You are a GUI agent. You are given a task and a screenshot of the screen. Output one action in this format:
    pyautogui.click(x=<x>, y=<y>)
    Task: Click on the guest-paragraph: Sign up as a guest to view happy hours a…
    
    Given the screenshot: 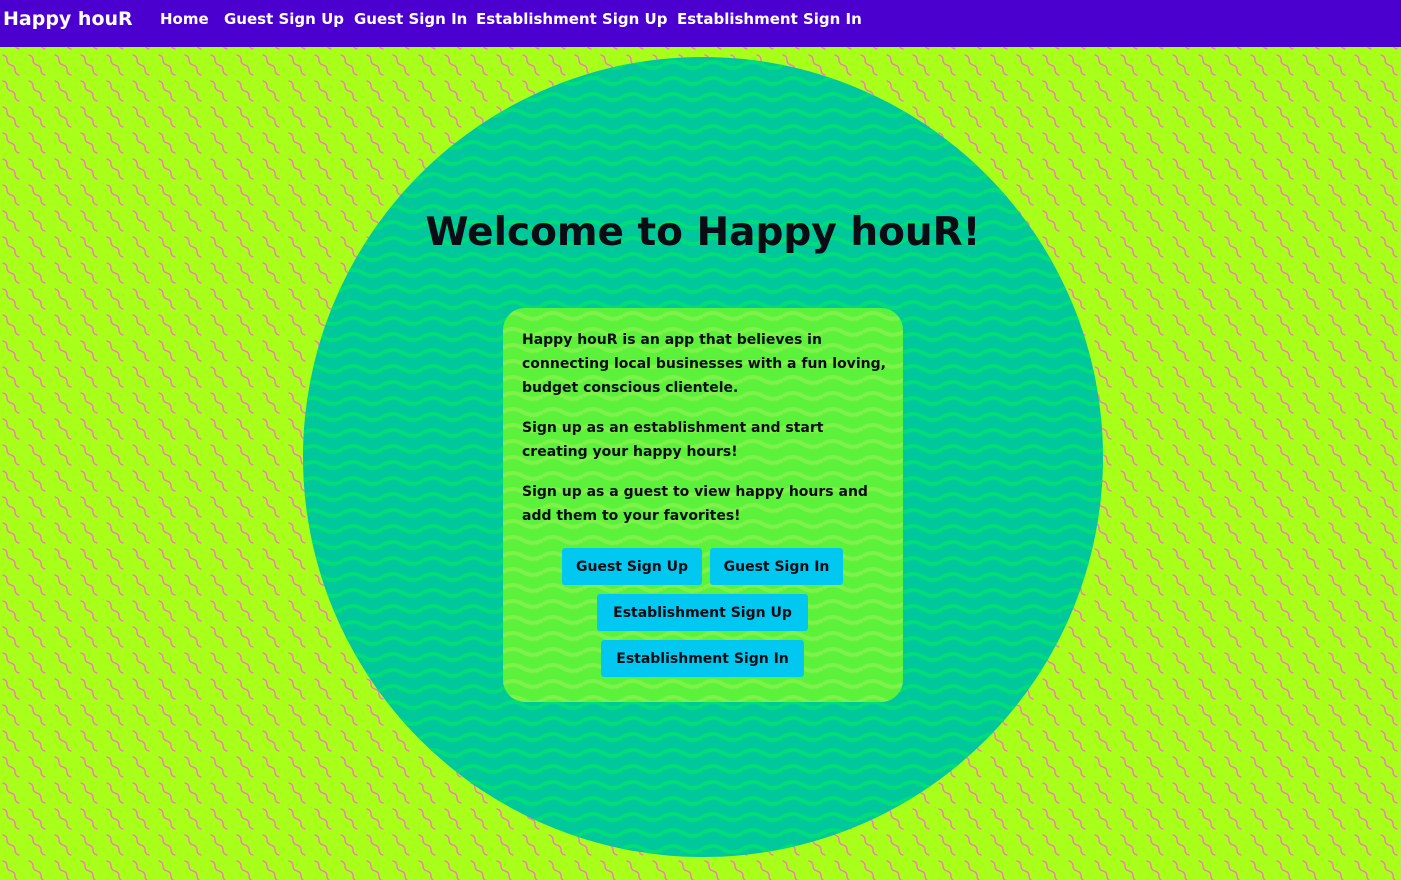 What is the action you would take?
    pyautogui.click(x=695, y=504)
    